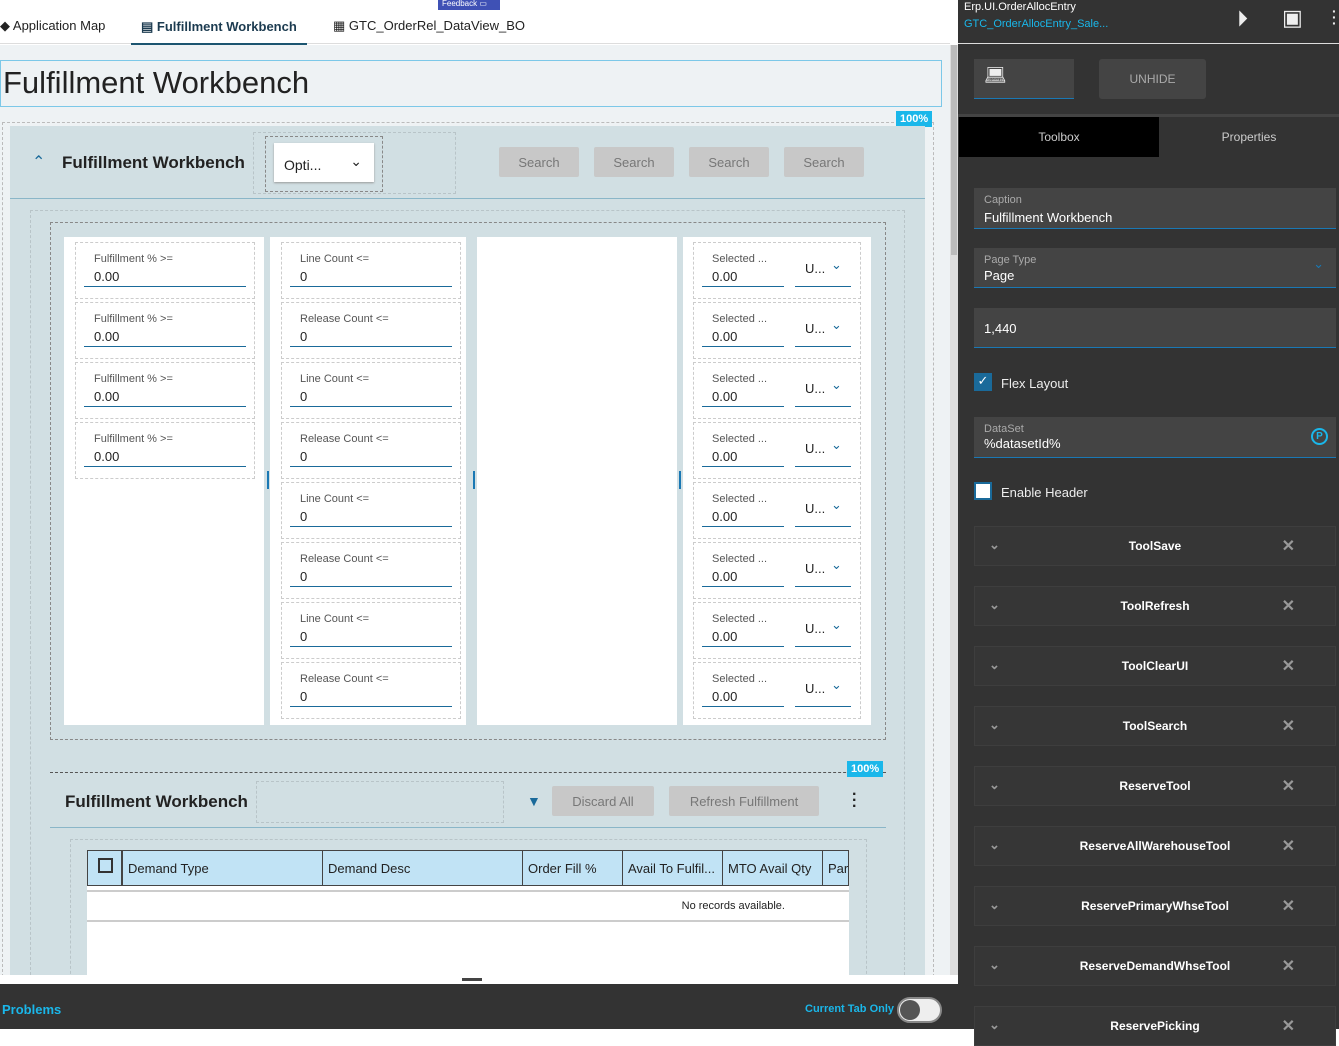 The image size is (1339, 1046). Describe the element at coordinates (835, 868) in the screenshot. I see `column-header-par: Par` at that location.